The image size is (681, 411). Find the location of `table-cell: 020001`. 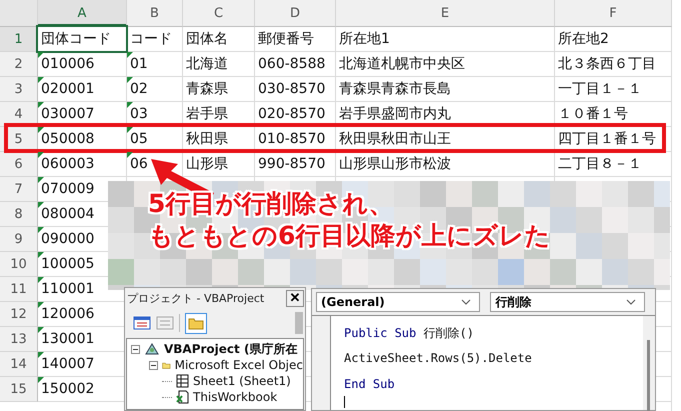

table-cell: 020001 is located at coordinates (68, 89).